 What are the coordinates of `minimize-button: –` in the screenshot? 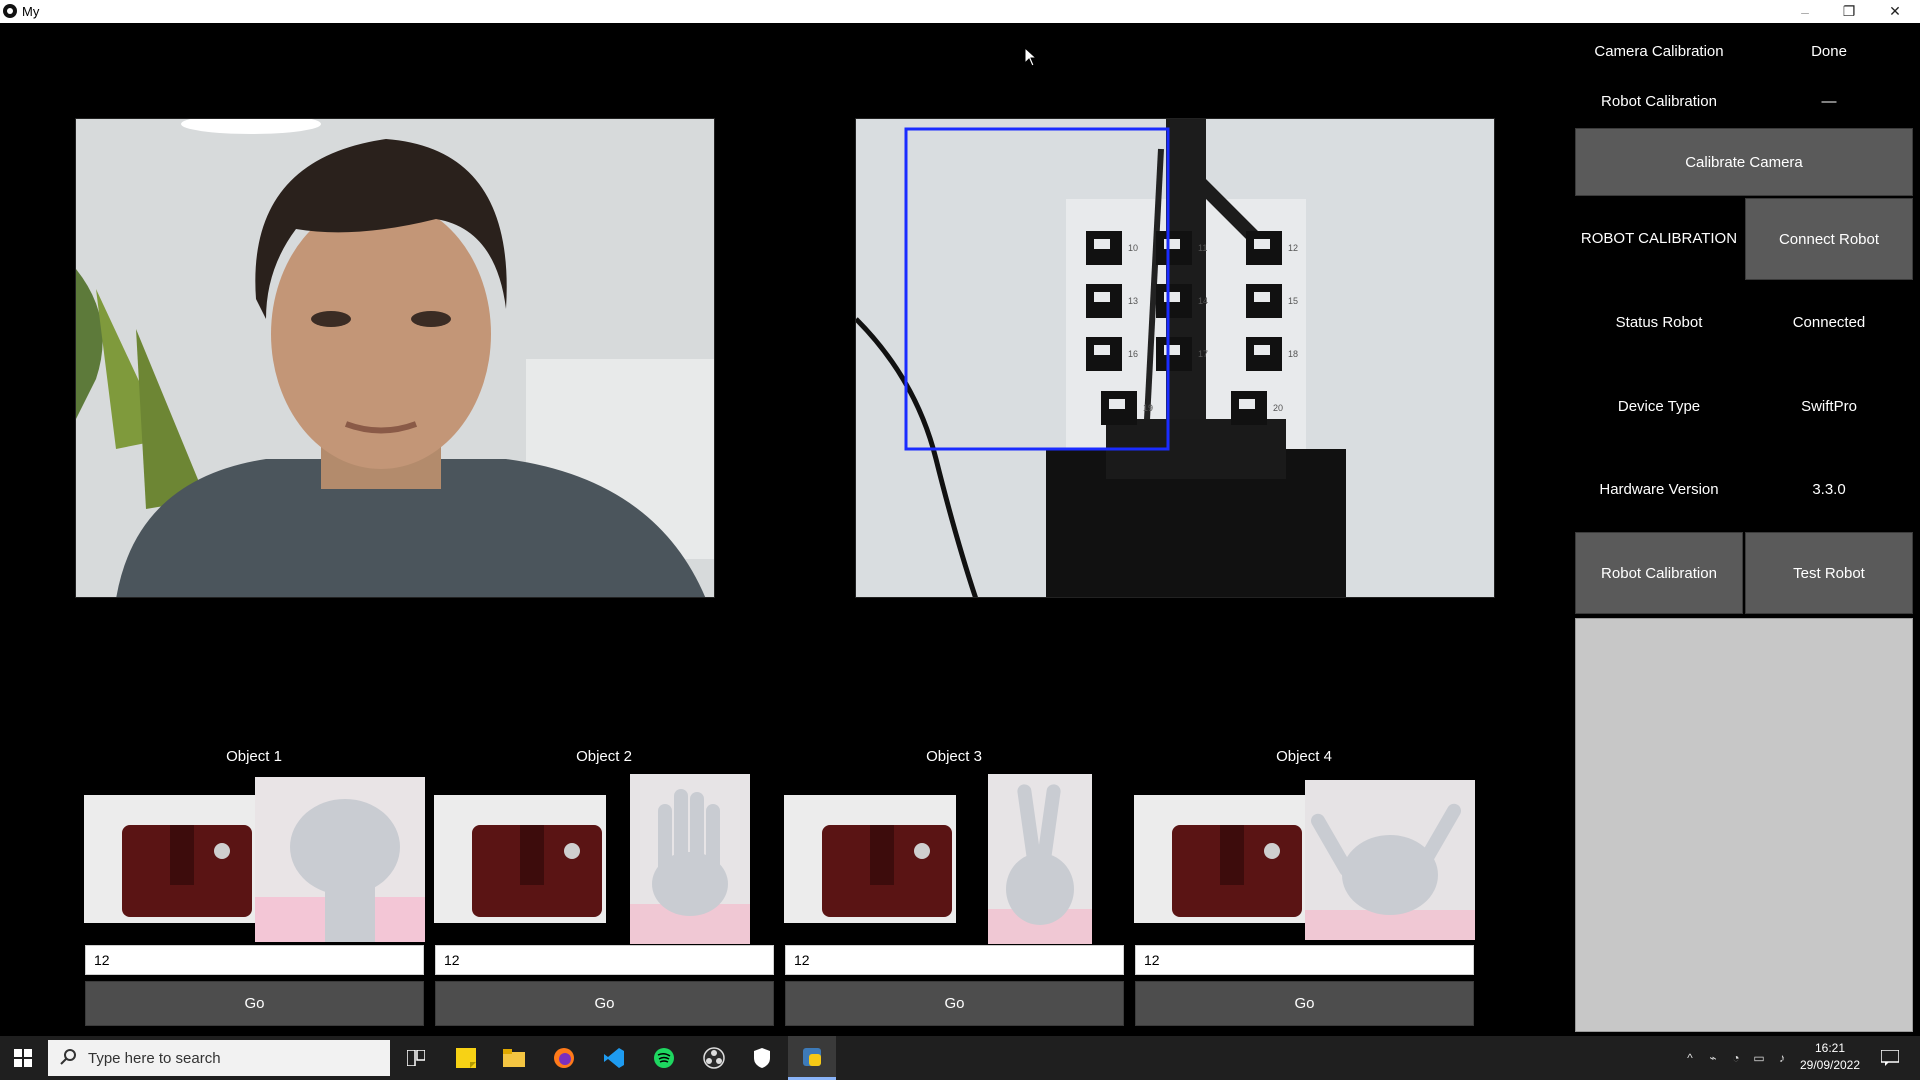 It's located at (1805, 11).